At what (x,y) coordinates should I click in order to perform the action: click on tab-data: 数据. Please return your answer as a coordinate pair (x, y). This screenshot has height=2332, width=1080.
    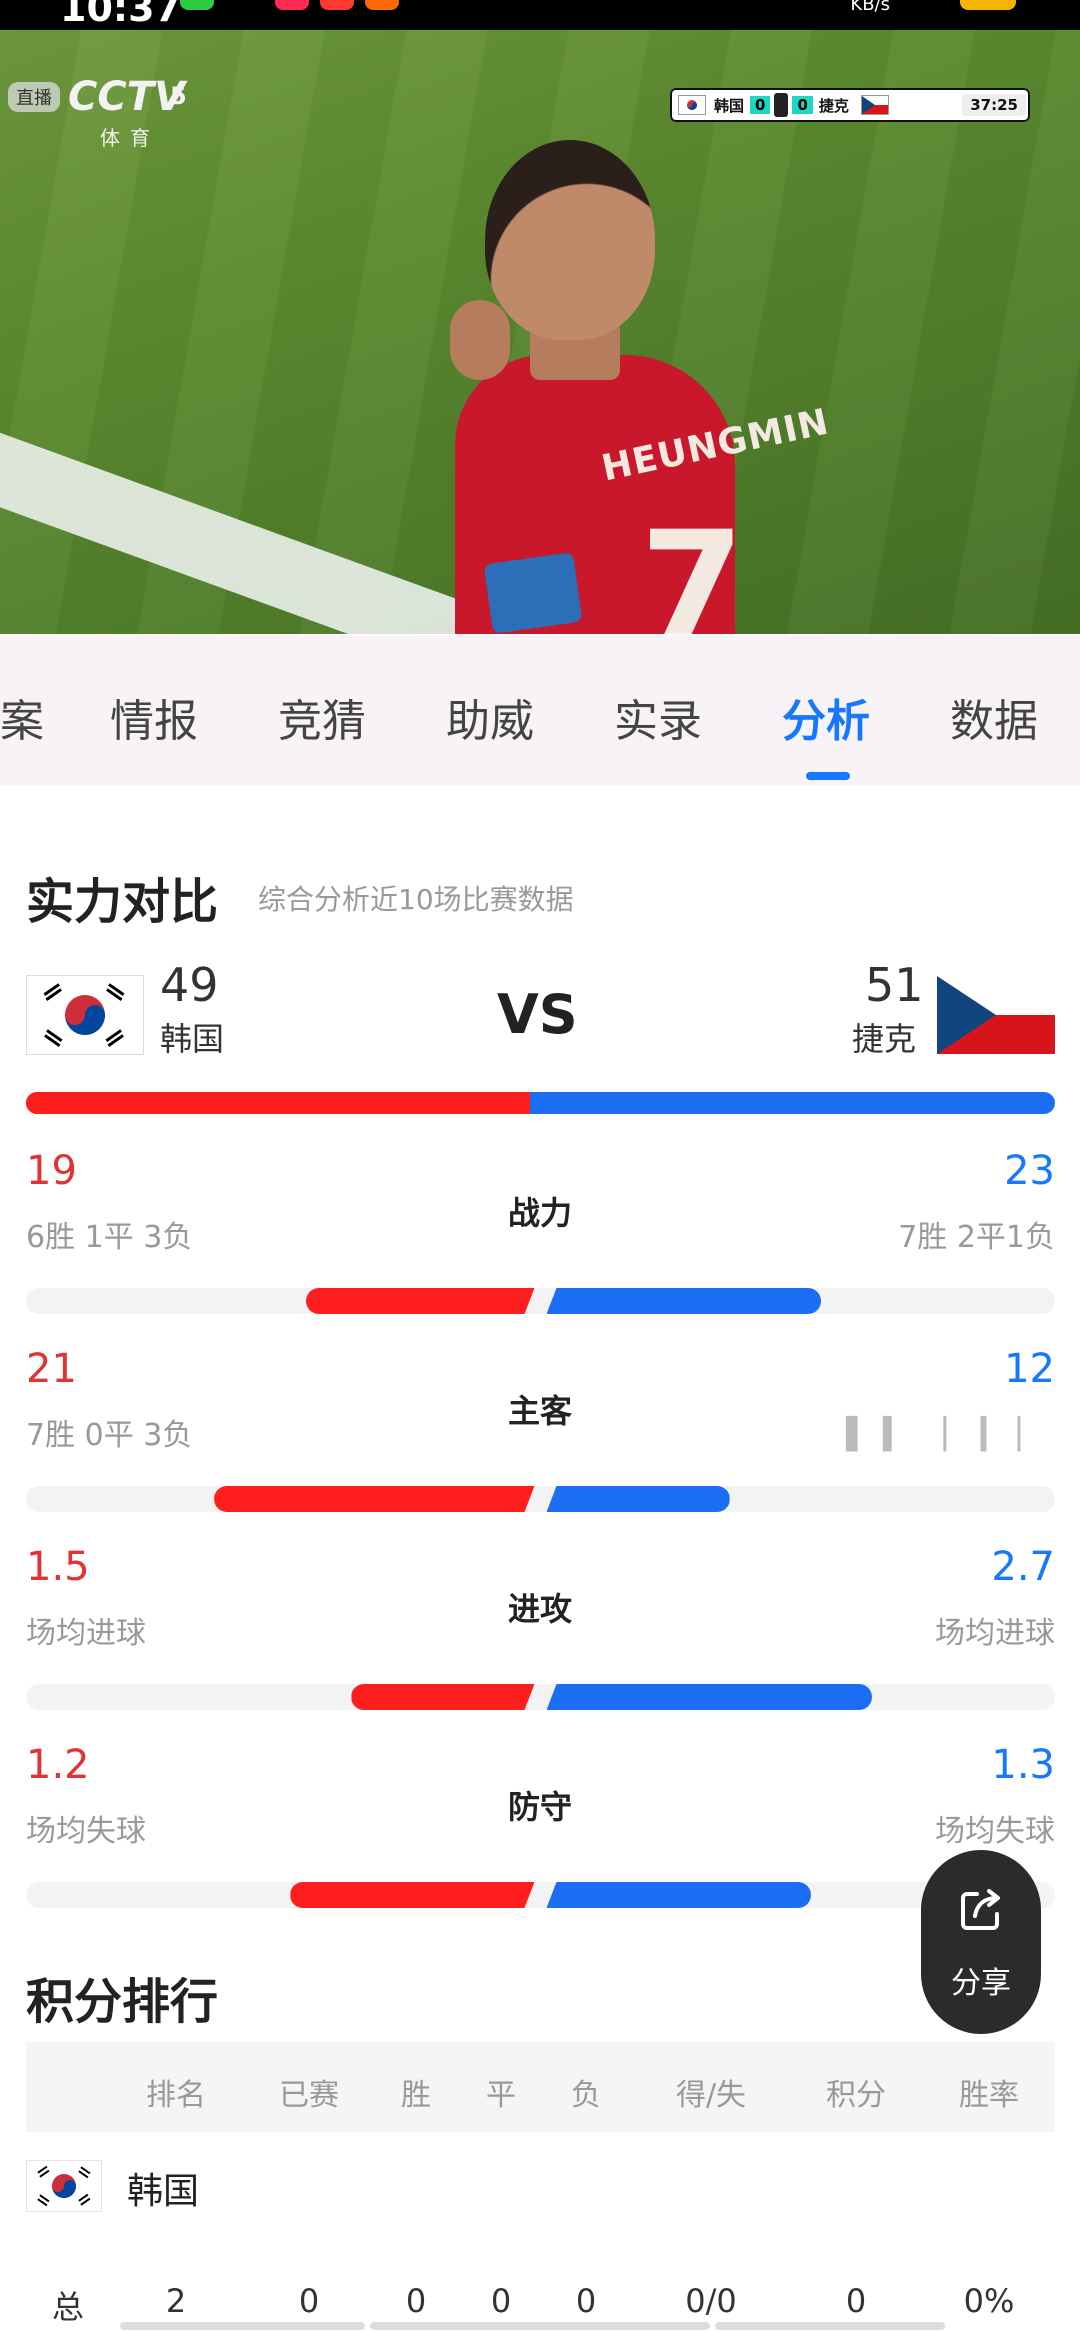
    Looking at the image, I should click on (994, 717).